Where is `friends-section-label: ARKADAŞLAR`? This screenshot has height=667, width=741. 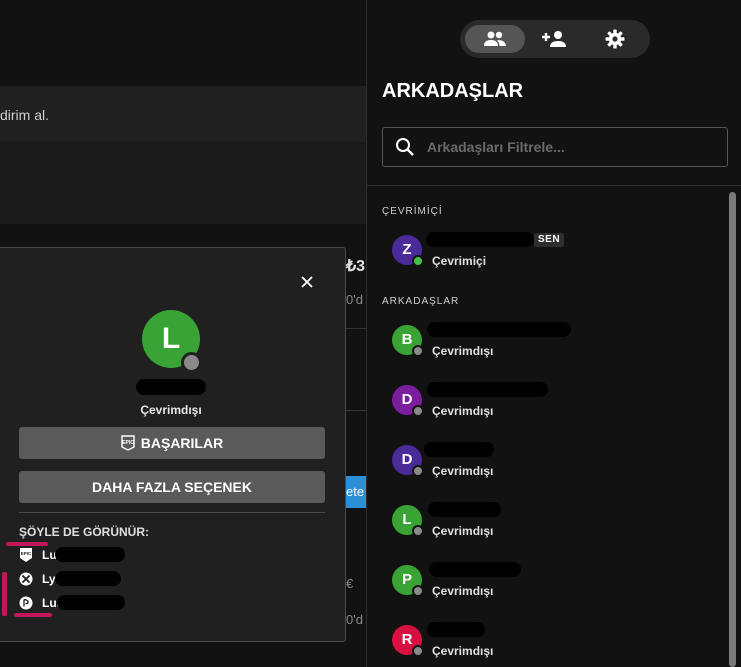 friends-section-label: ARKADAŞLAR is located at coordinates (421, 301).